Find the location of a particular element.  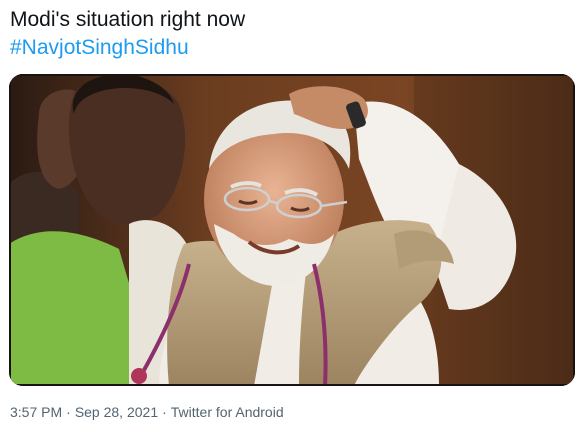

tweet-source-link: Twitter for Android is located at coordinates (227, 412).